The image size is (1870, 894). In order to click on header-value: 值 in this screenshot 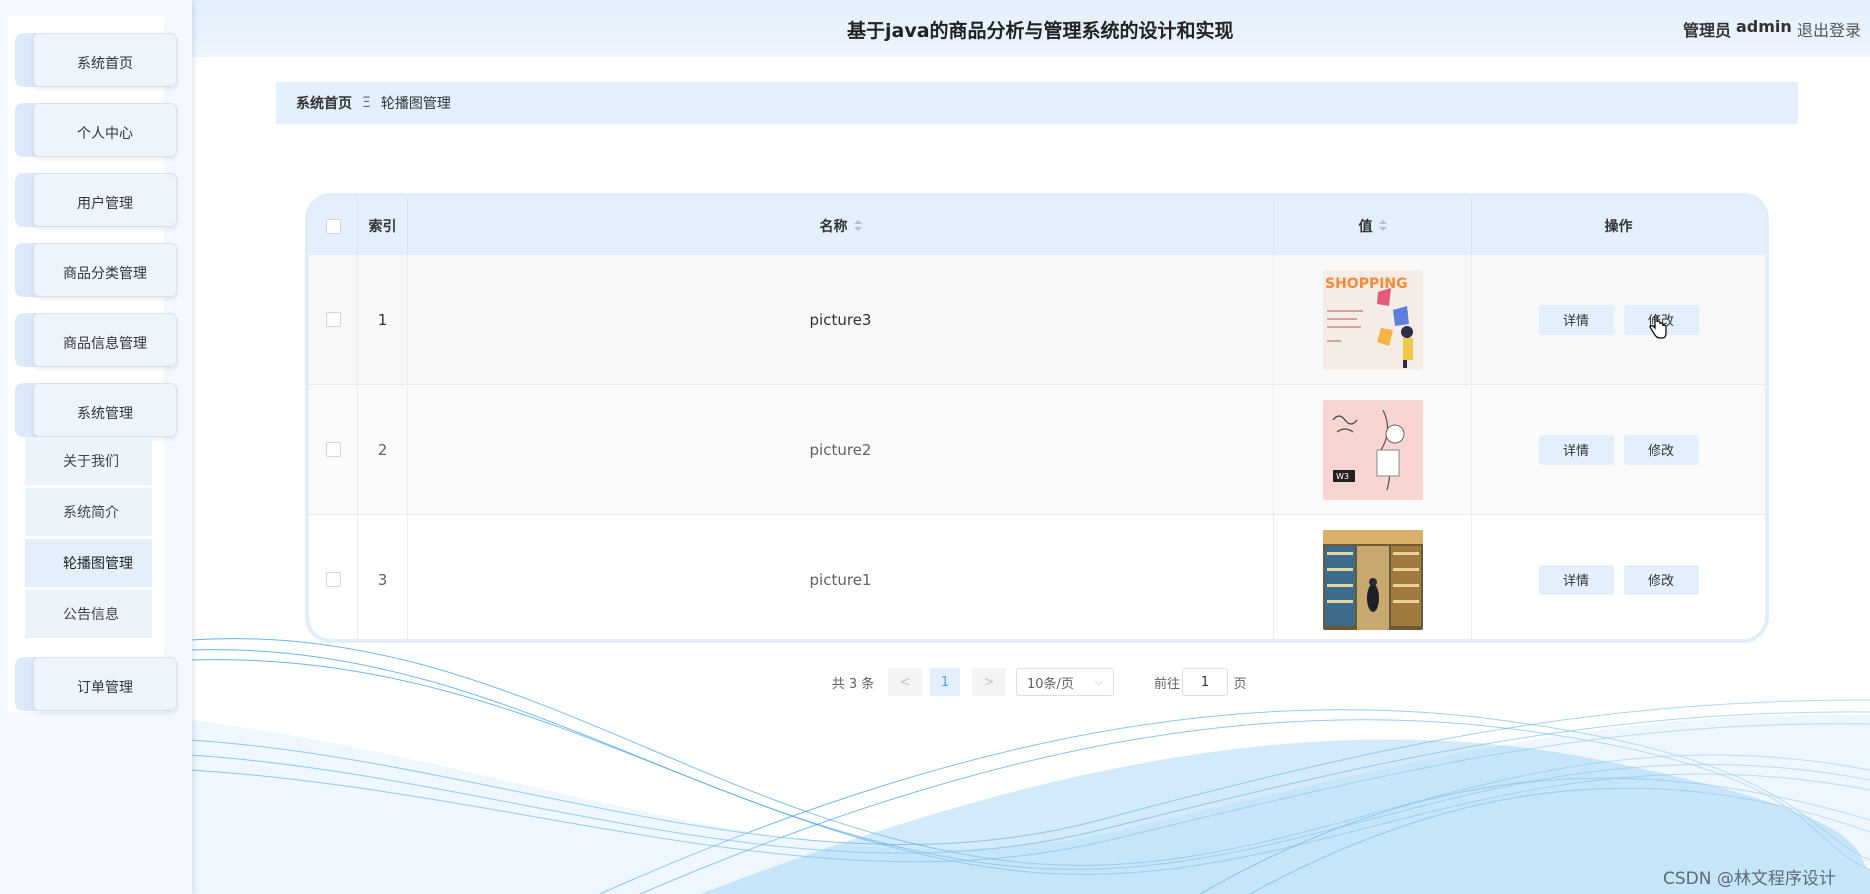, I will do `click(1373, 226)`.